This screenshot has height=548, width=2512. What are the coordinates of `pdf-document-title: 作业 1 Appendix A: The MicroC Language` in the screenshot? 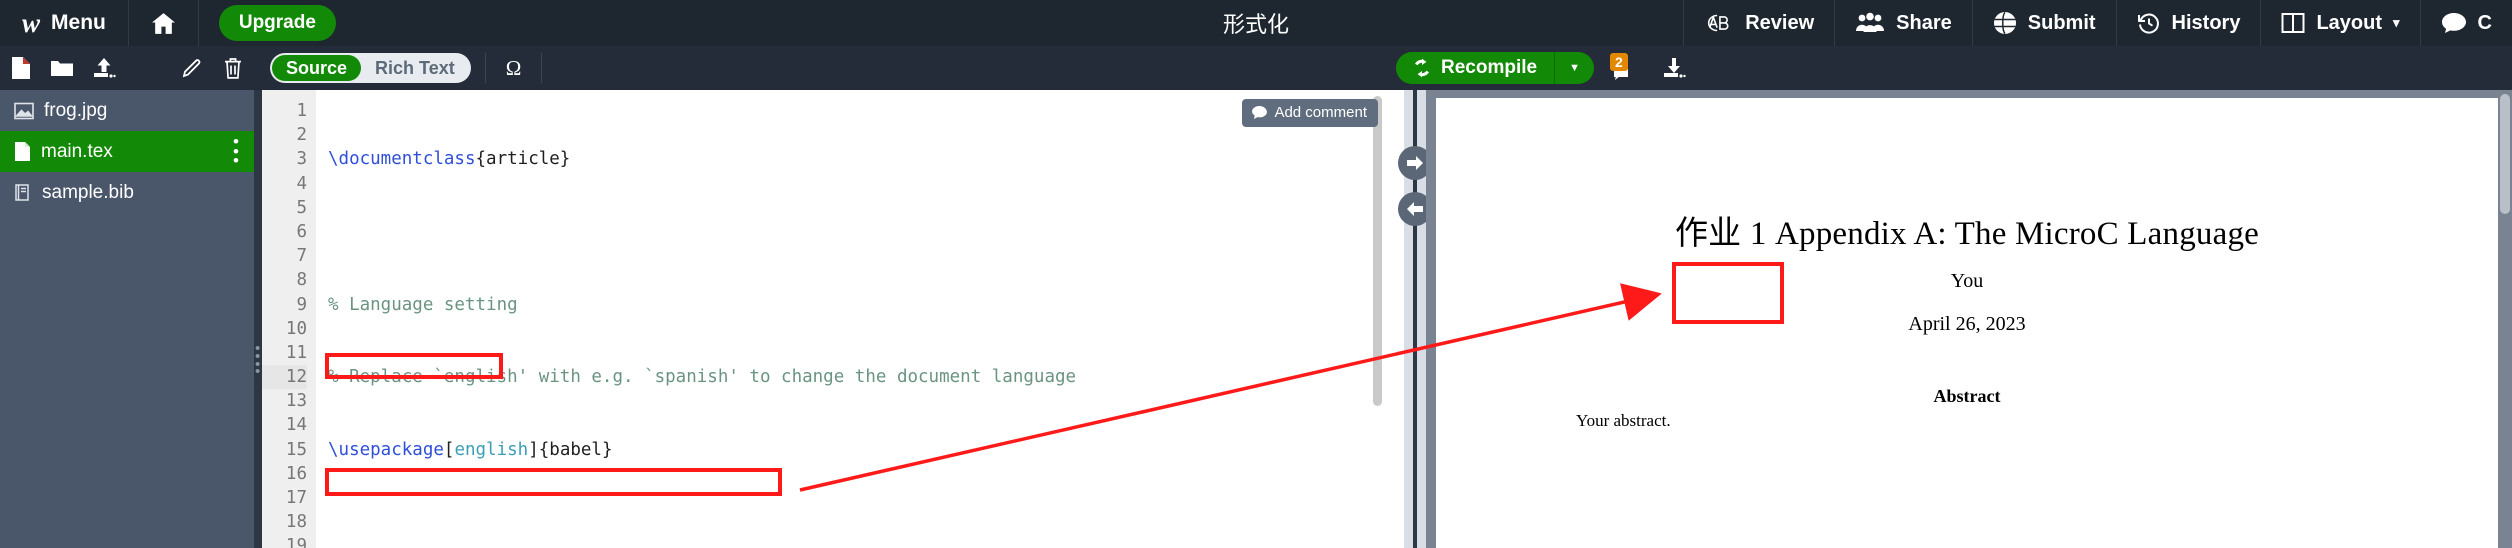 It's located at (1967, 230).